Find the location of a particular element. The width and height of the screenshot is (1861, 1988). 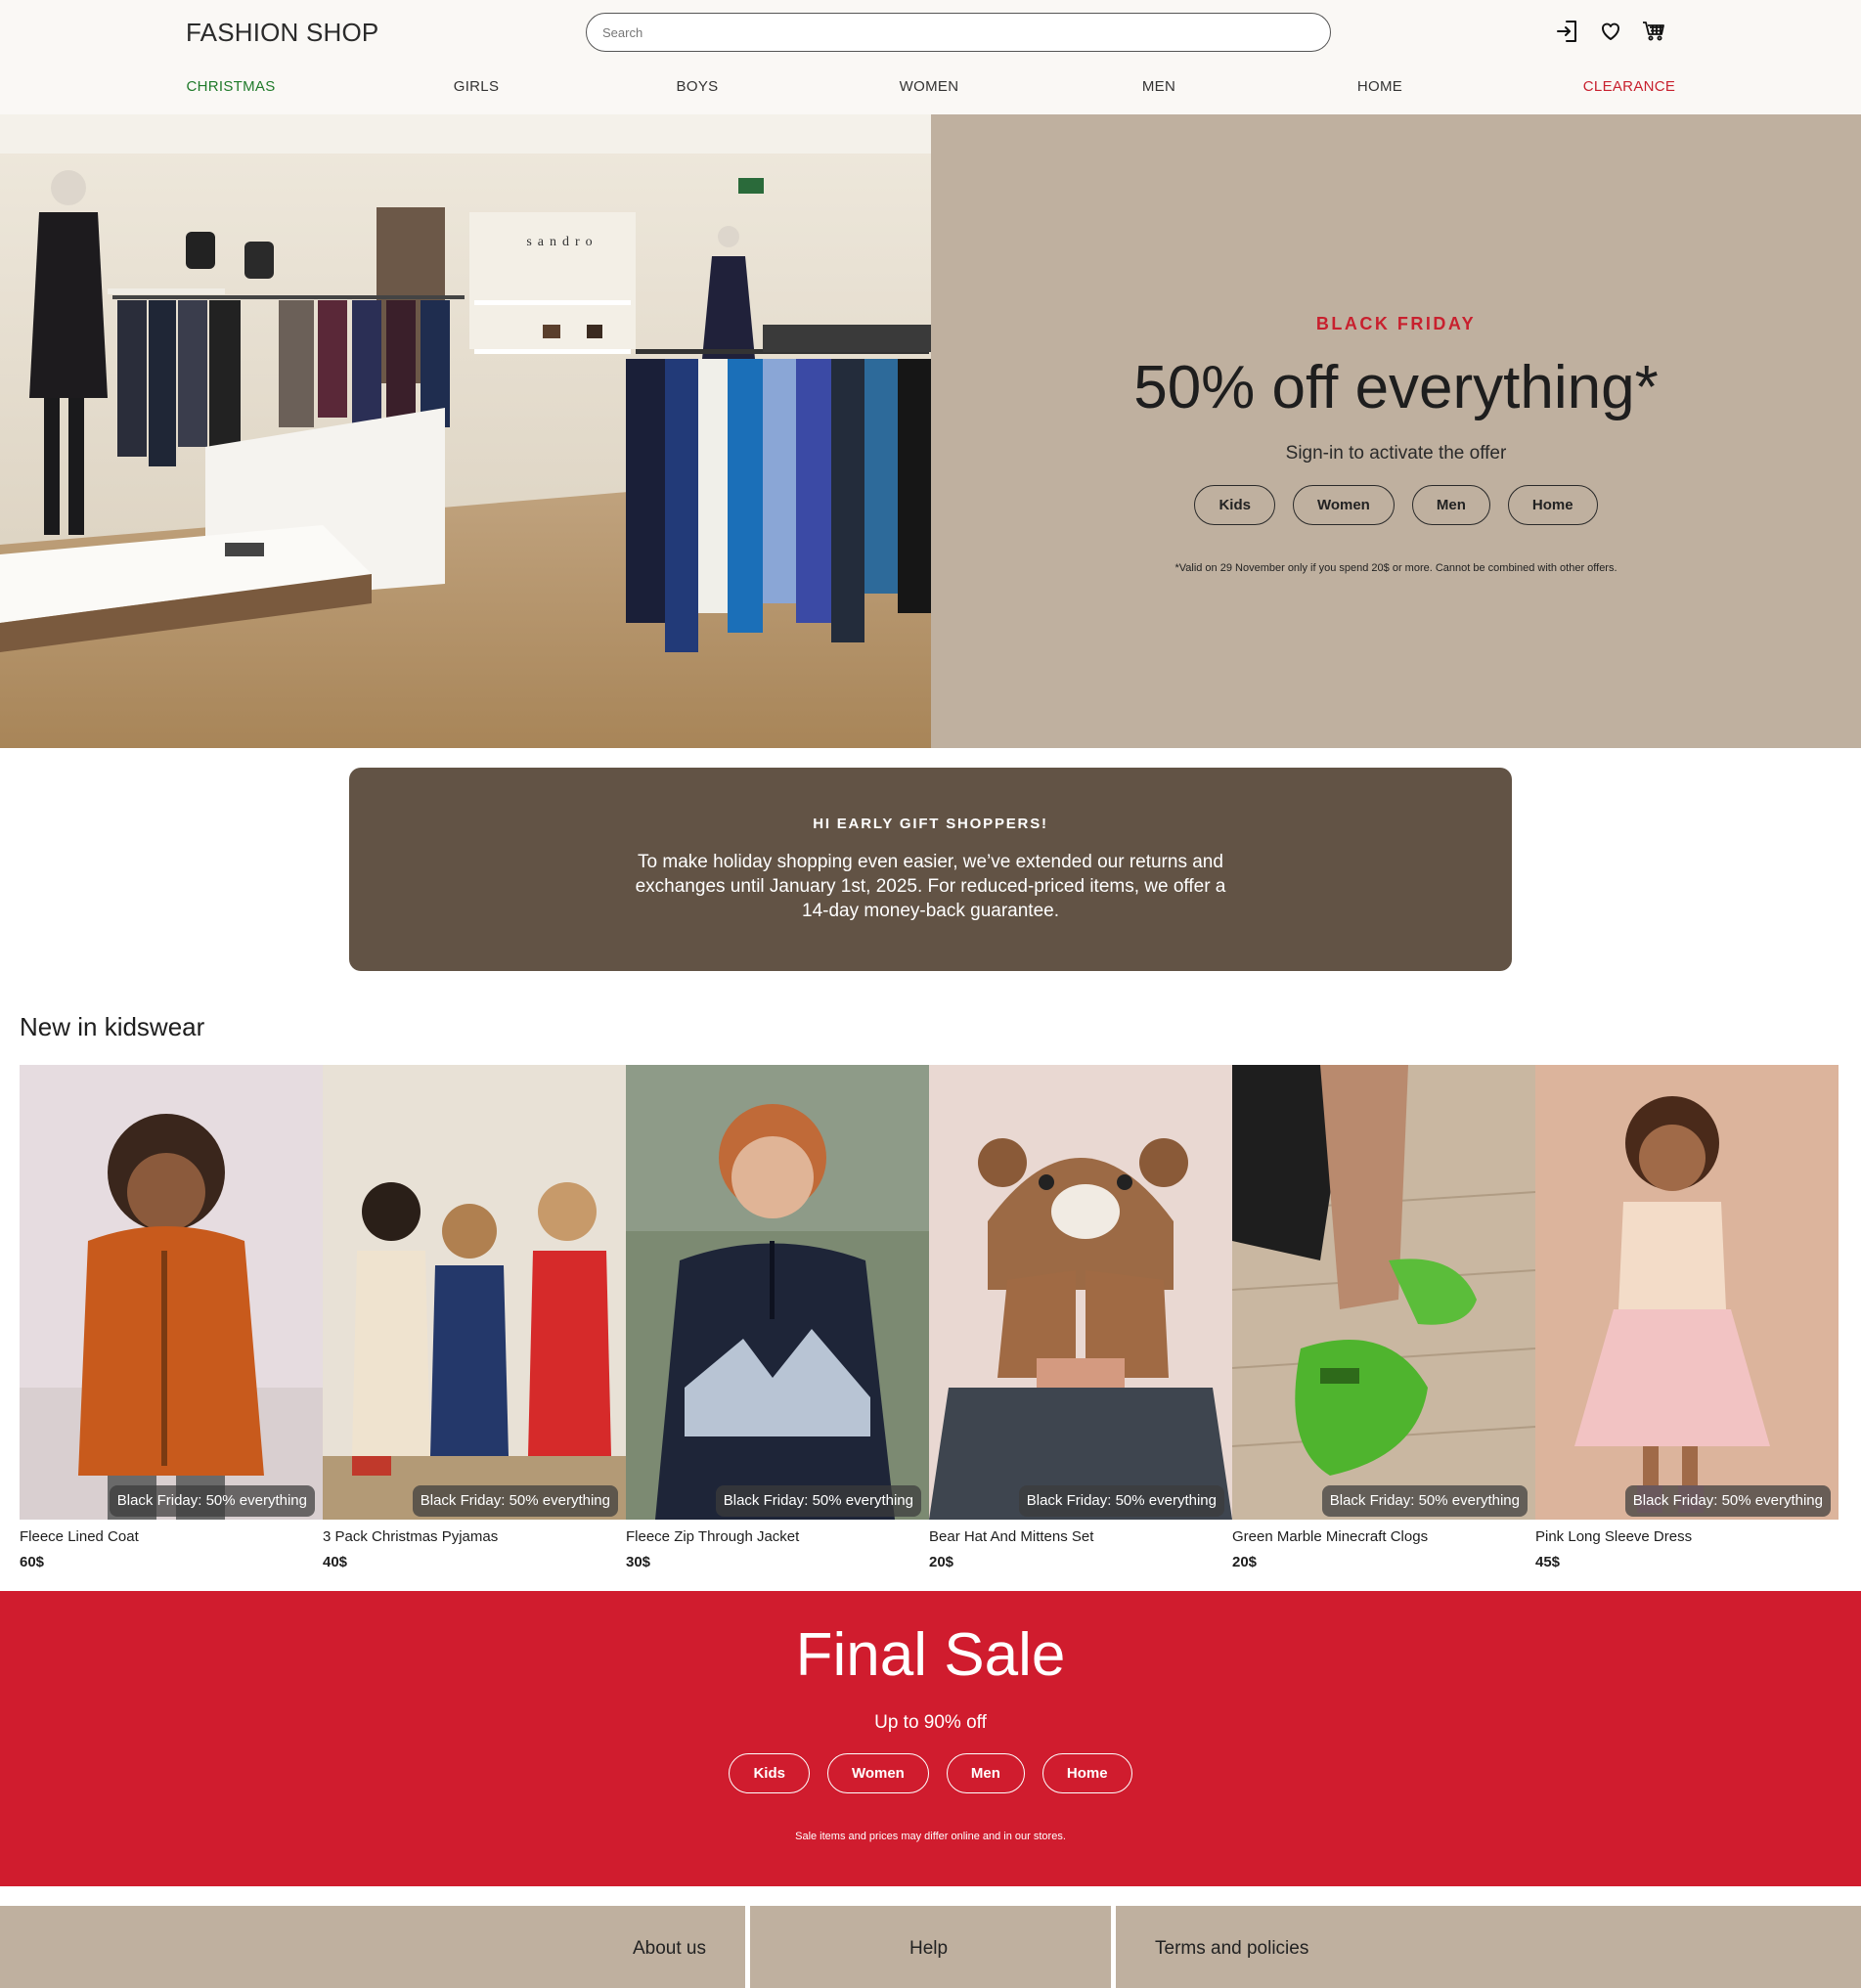

product-price: 45$ is located at coordinates (1548, 1562).